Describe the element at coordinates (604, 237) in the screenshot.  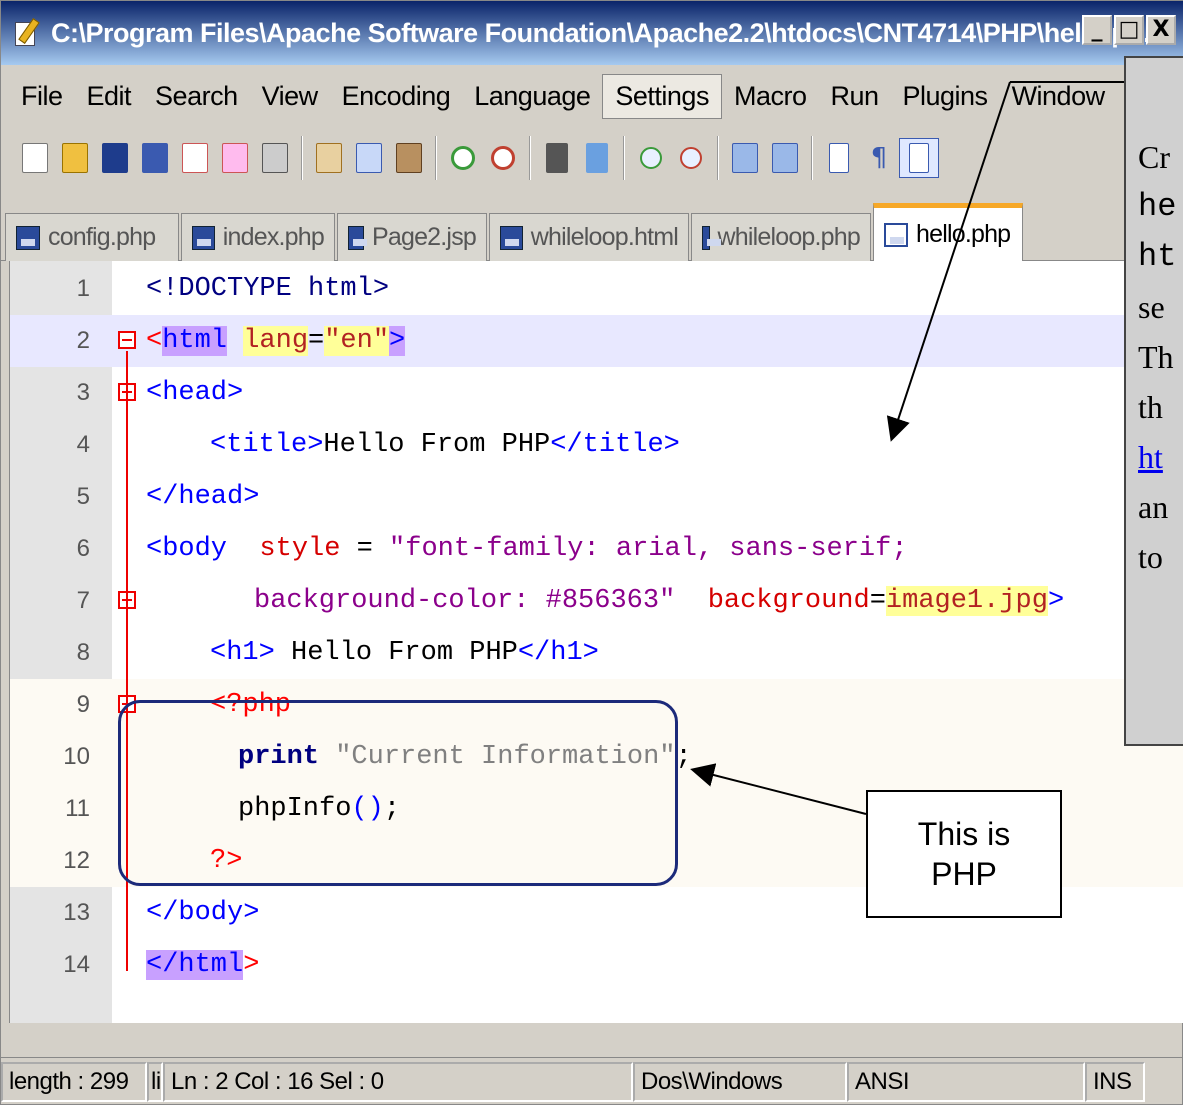
I see `tab-label: whileloop.html` at that location.